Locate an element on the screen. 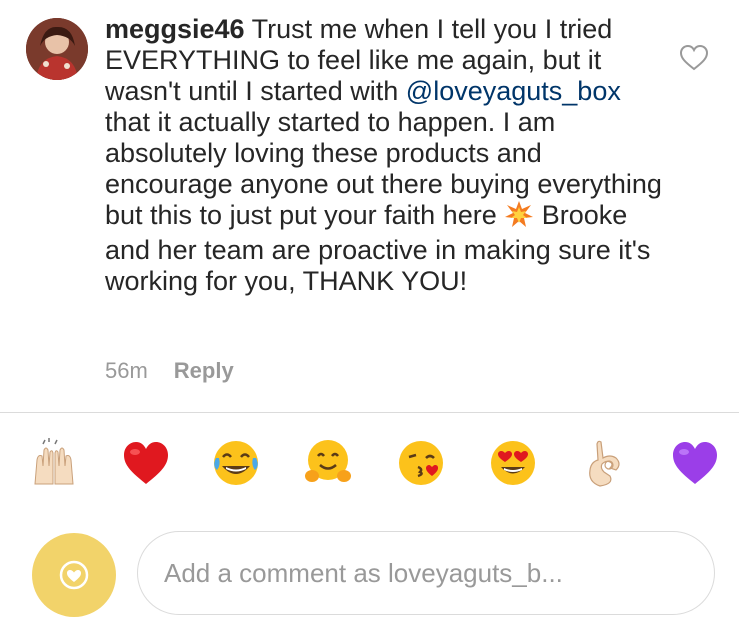  heart-avatar-icon is located at coordinates (74, 575).